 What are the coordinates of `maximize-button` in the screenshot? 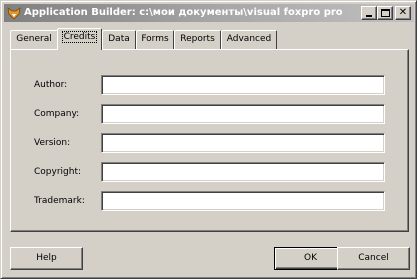 It's located at (385, 13).